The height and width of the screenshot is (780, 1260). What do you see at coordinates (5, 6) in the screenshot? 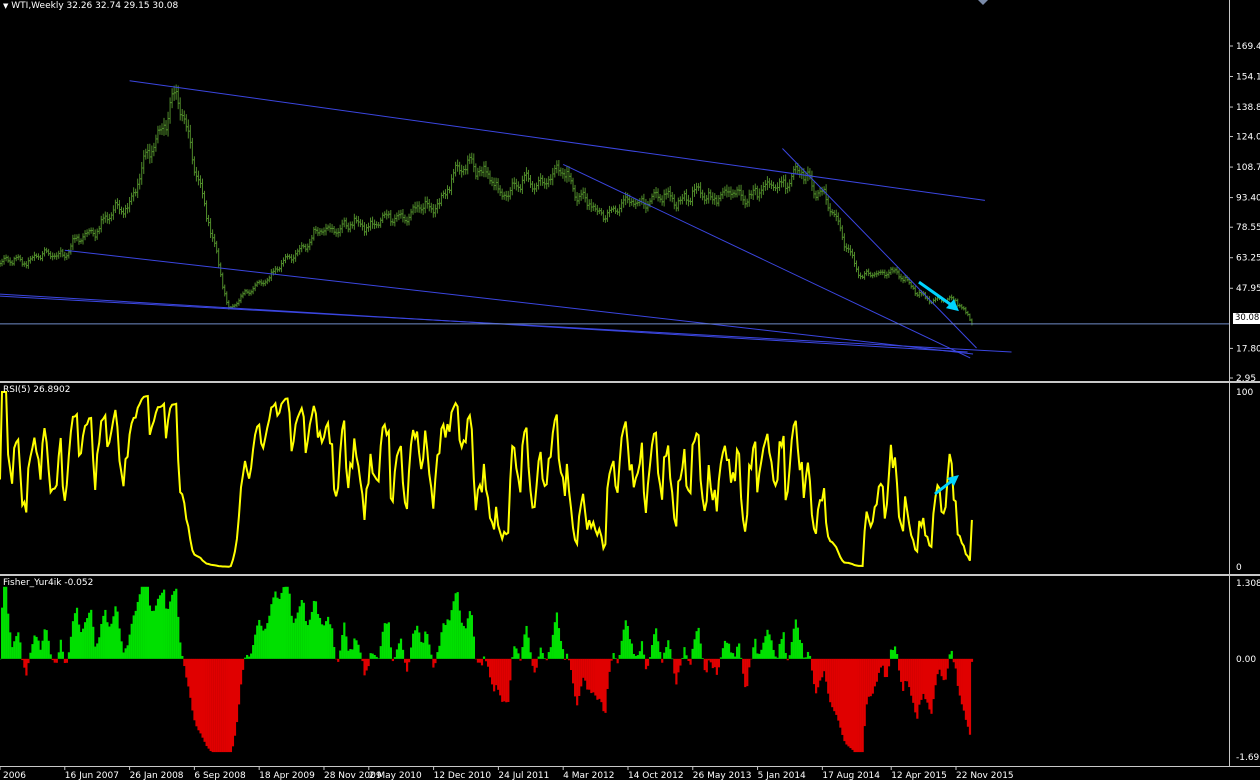
I see `dropdown-triangle-icon: ▼` at bounding box center [5, 6].